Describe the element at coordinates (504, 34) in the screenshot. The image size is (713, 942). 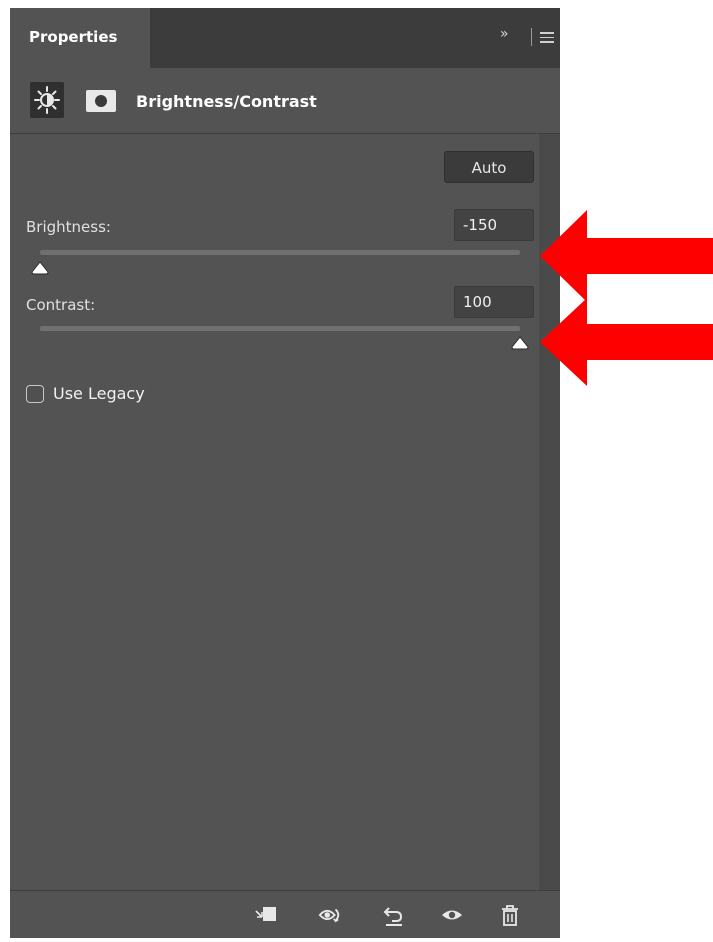
I see `collapse-panel-icon: »` at that location.